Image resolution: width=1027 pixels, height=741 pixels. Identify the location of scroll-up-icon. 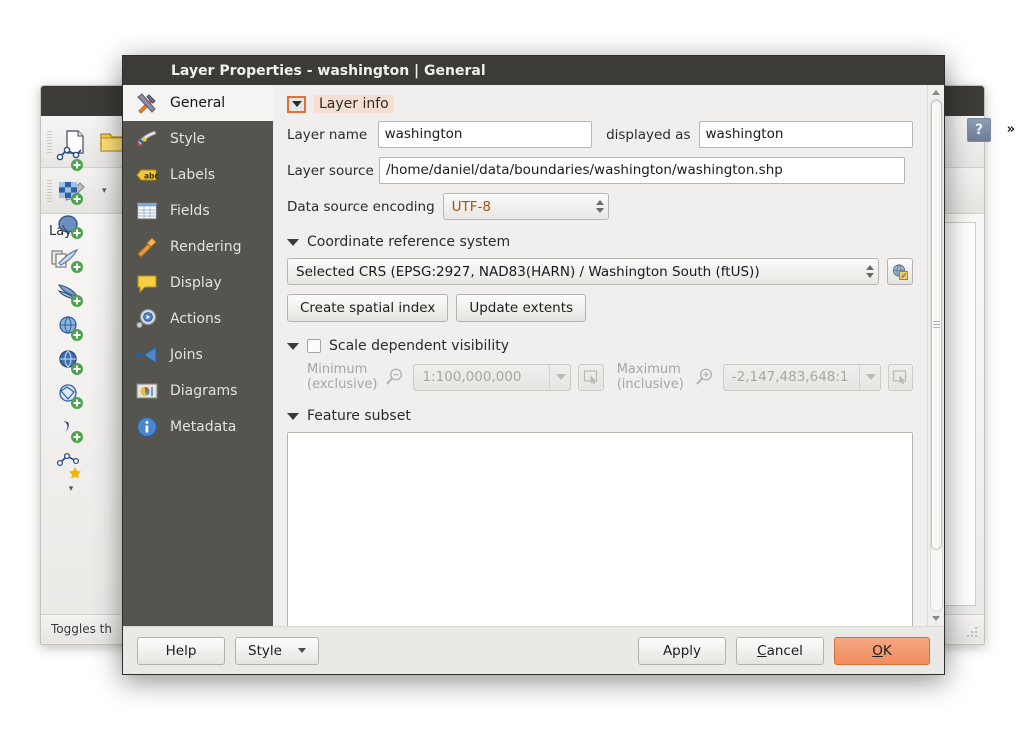
(936, 92).